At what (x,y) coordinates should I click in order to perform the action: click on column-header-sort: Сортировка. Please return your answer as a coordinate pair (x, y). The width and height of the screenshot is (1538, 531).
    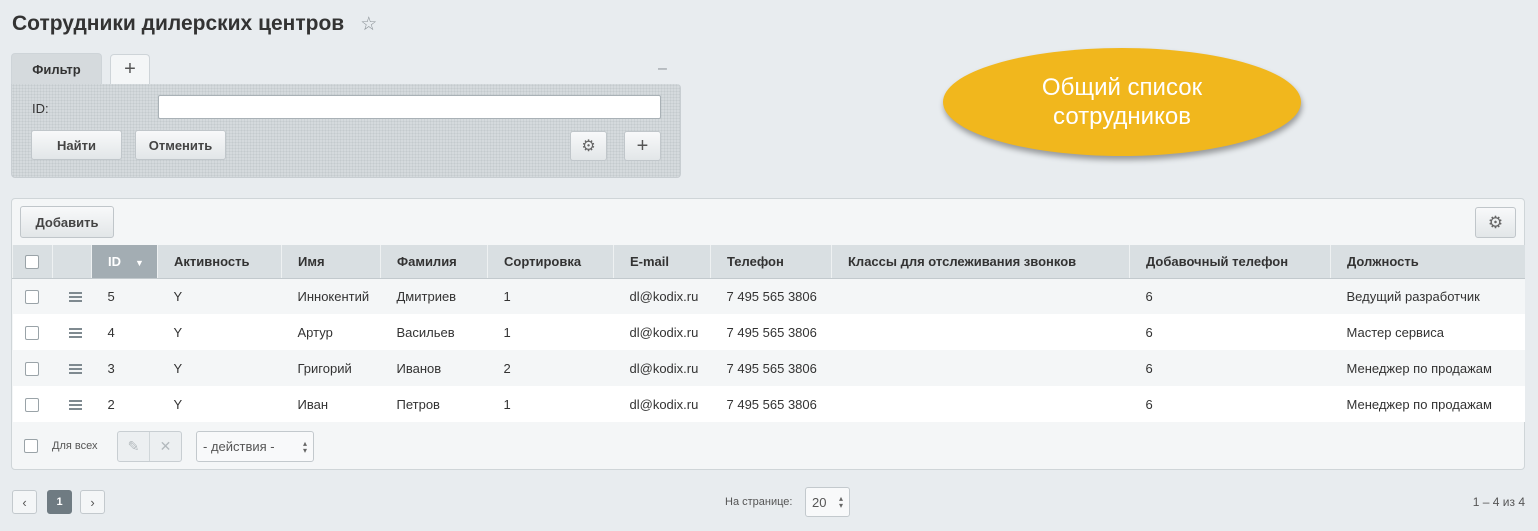
    Looking at the image, I should click on (550, 262).